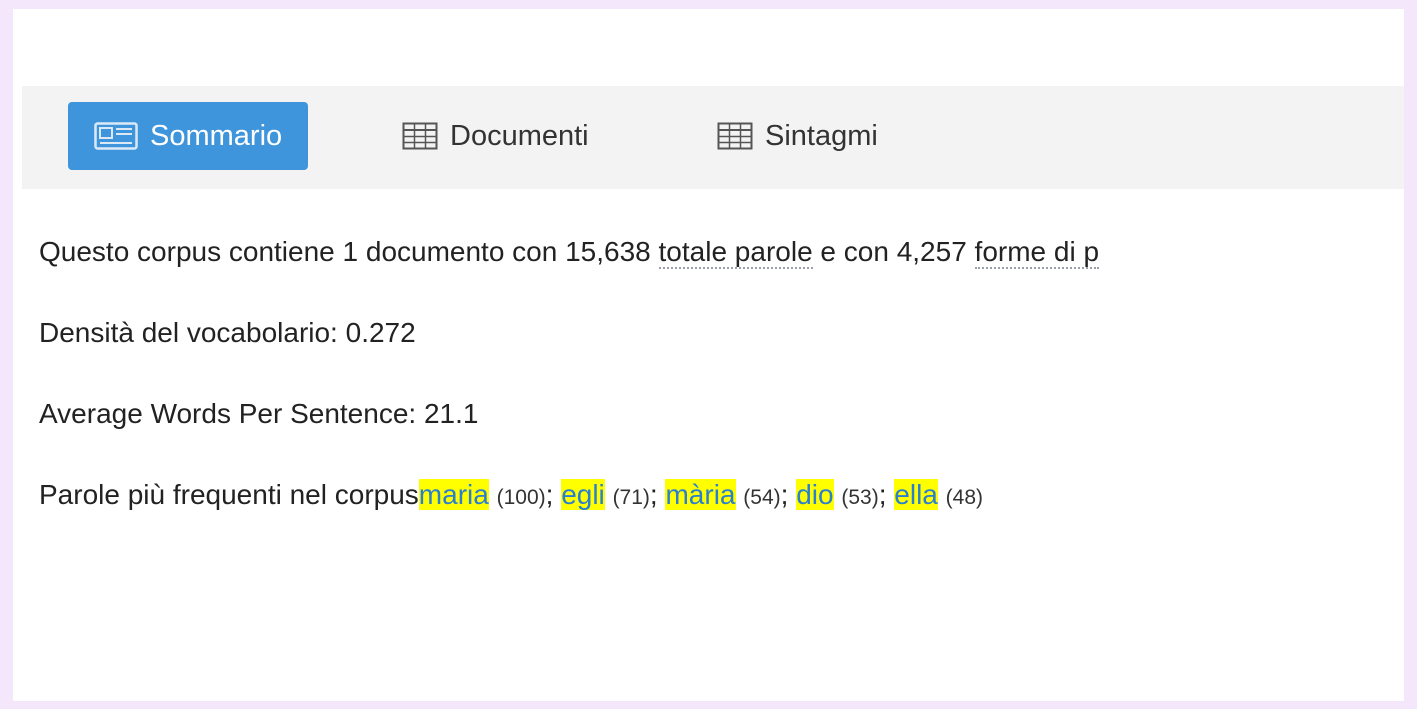 The height and width of the screenshot is (709, 1417). I want to click on frequent-words-label: Parole più frequenti nel corpus, so click(229, 494).